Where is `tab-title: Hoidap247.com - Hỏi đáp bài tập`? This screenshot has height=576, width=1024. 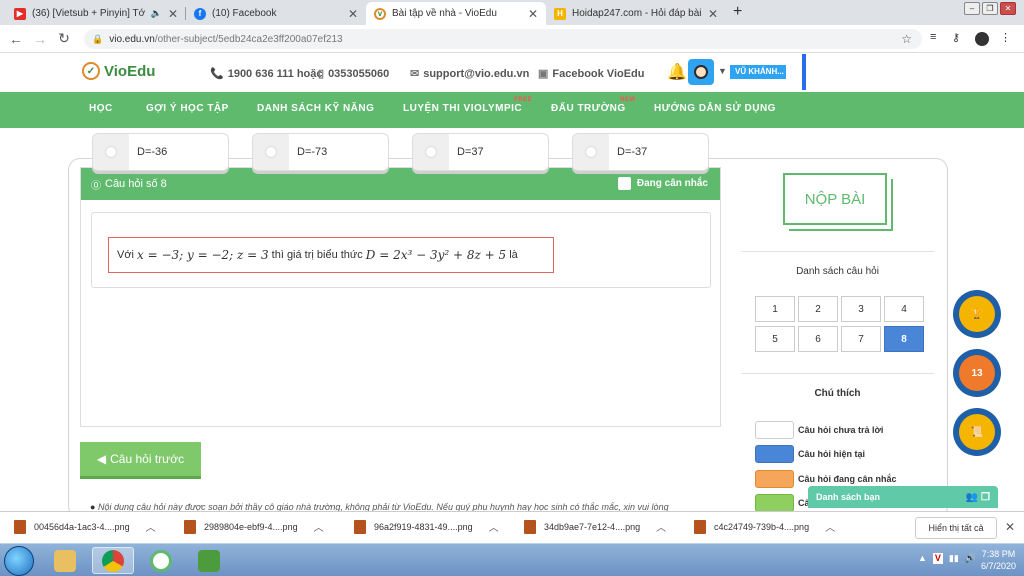 tab-title: Hoidap247.com - Hỏi đáp bài tập is located at coordinates (637, 13).